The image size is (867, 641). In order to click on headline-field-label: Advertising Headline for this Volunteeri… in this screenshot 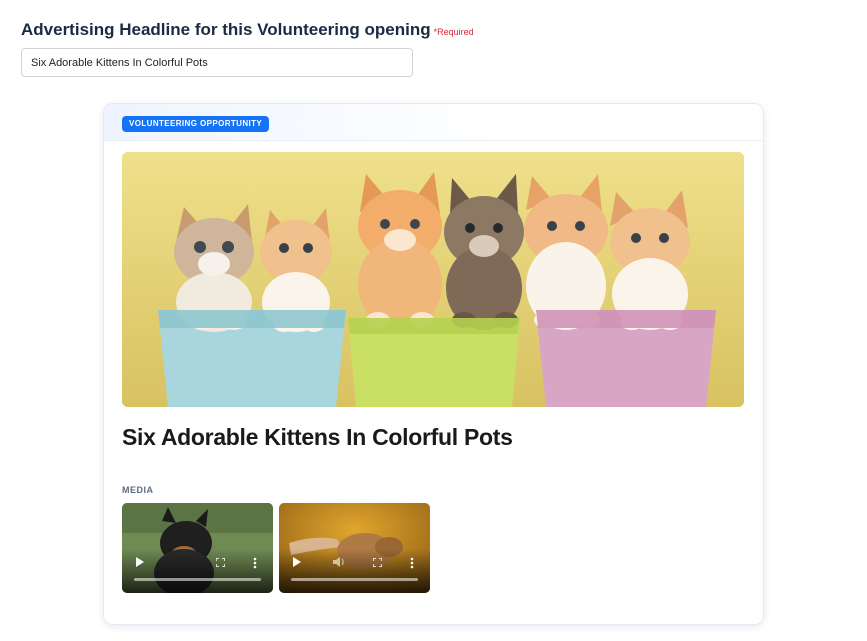, I will do `click(247, 30)`.